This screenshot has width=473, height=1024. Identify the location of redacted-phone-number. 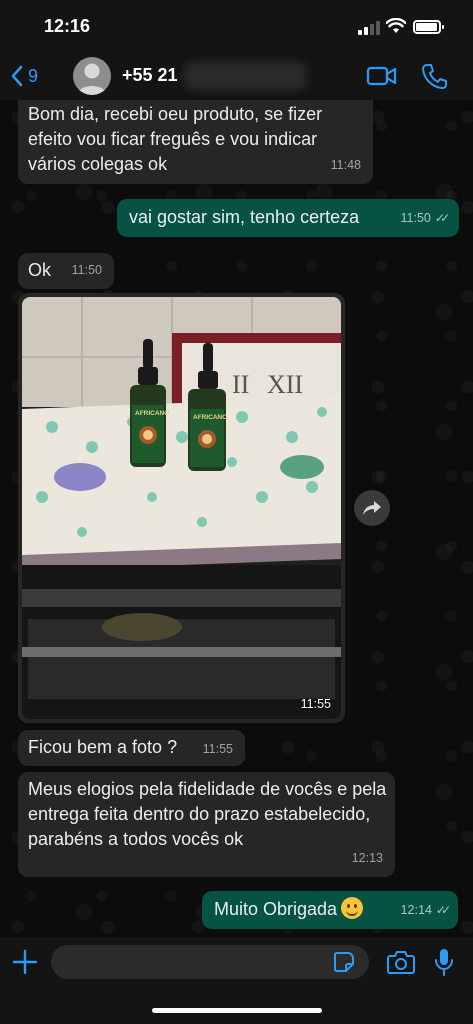
(245, 76).